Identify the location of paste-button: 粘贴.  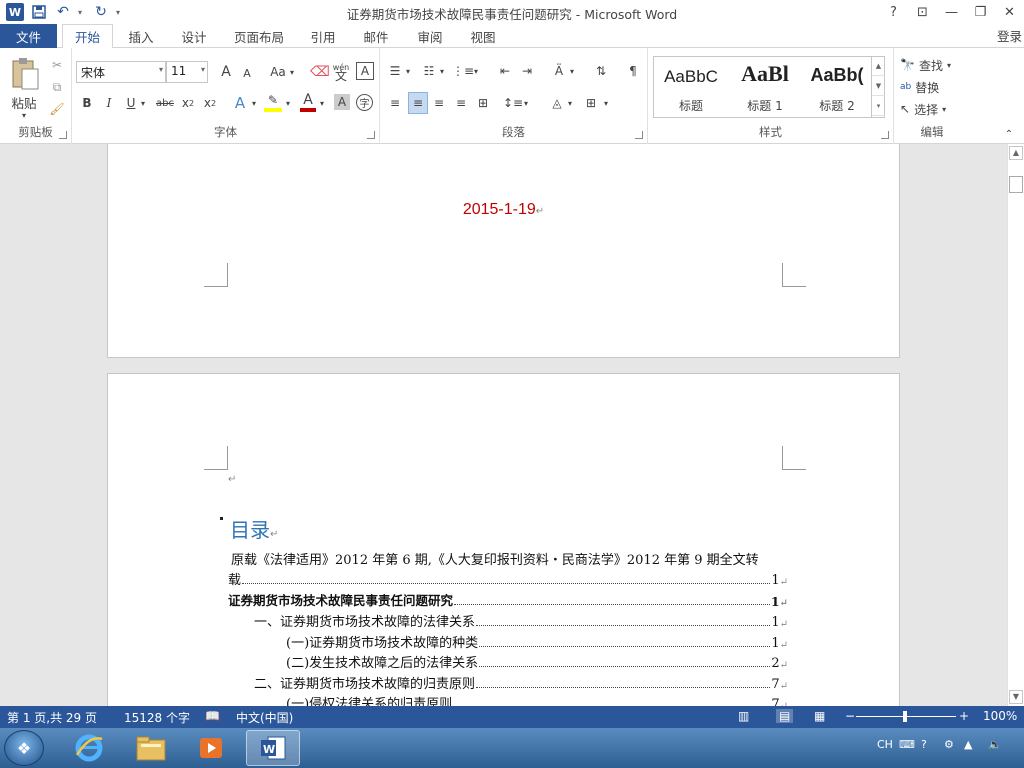
(24, 102).